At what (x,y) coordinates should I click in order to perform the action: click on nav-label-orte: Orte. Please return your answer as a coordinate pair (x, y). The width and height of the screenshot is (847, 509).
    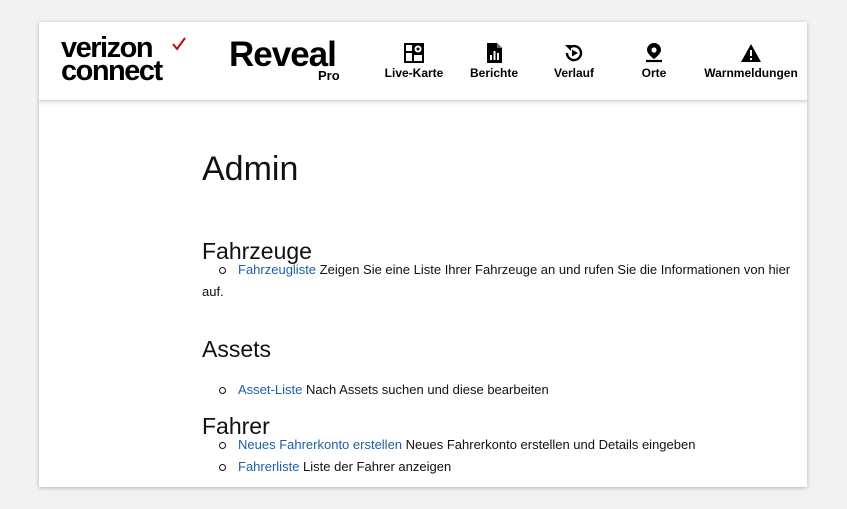
    Looking at the image, I should click on (654, 73).